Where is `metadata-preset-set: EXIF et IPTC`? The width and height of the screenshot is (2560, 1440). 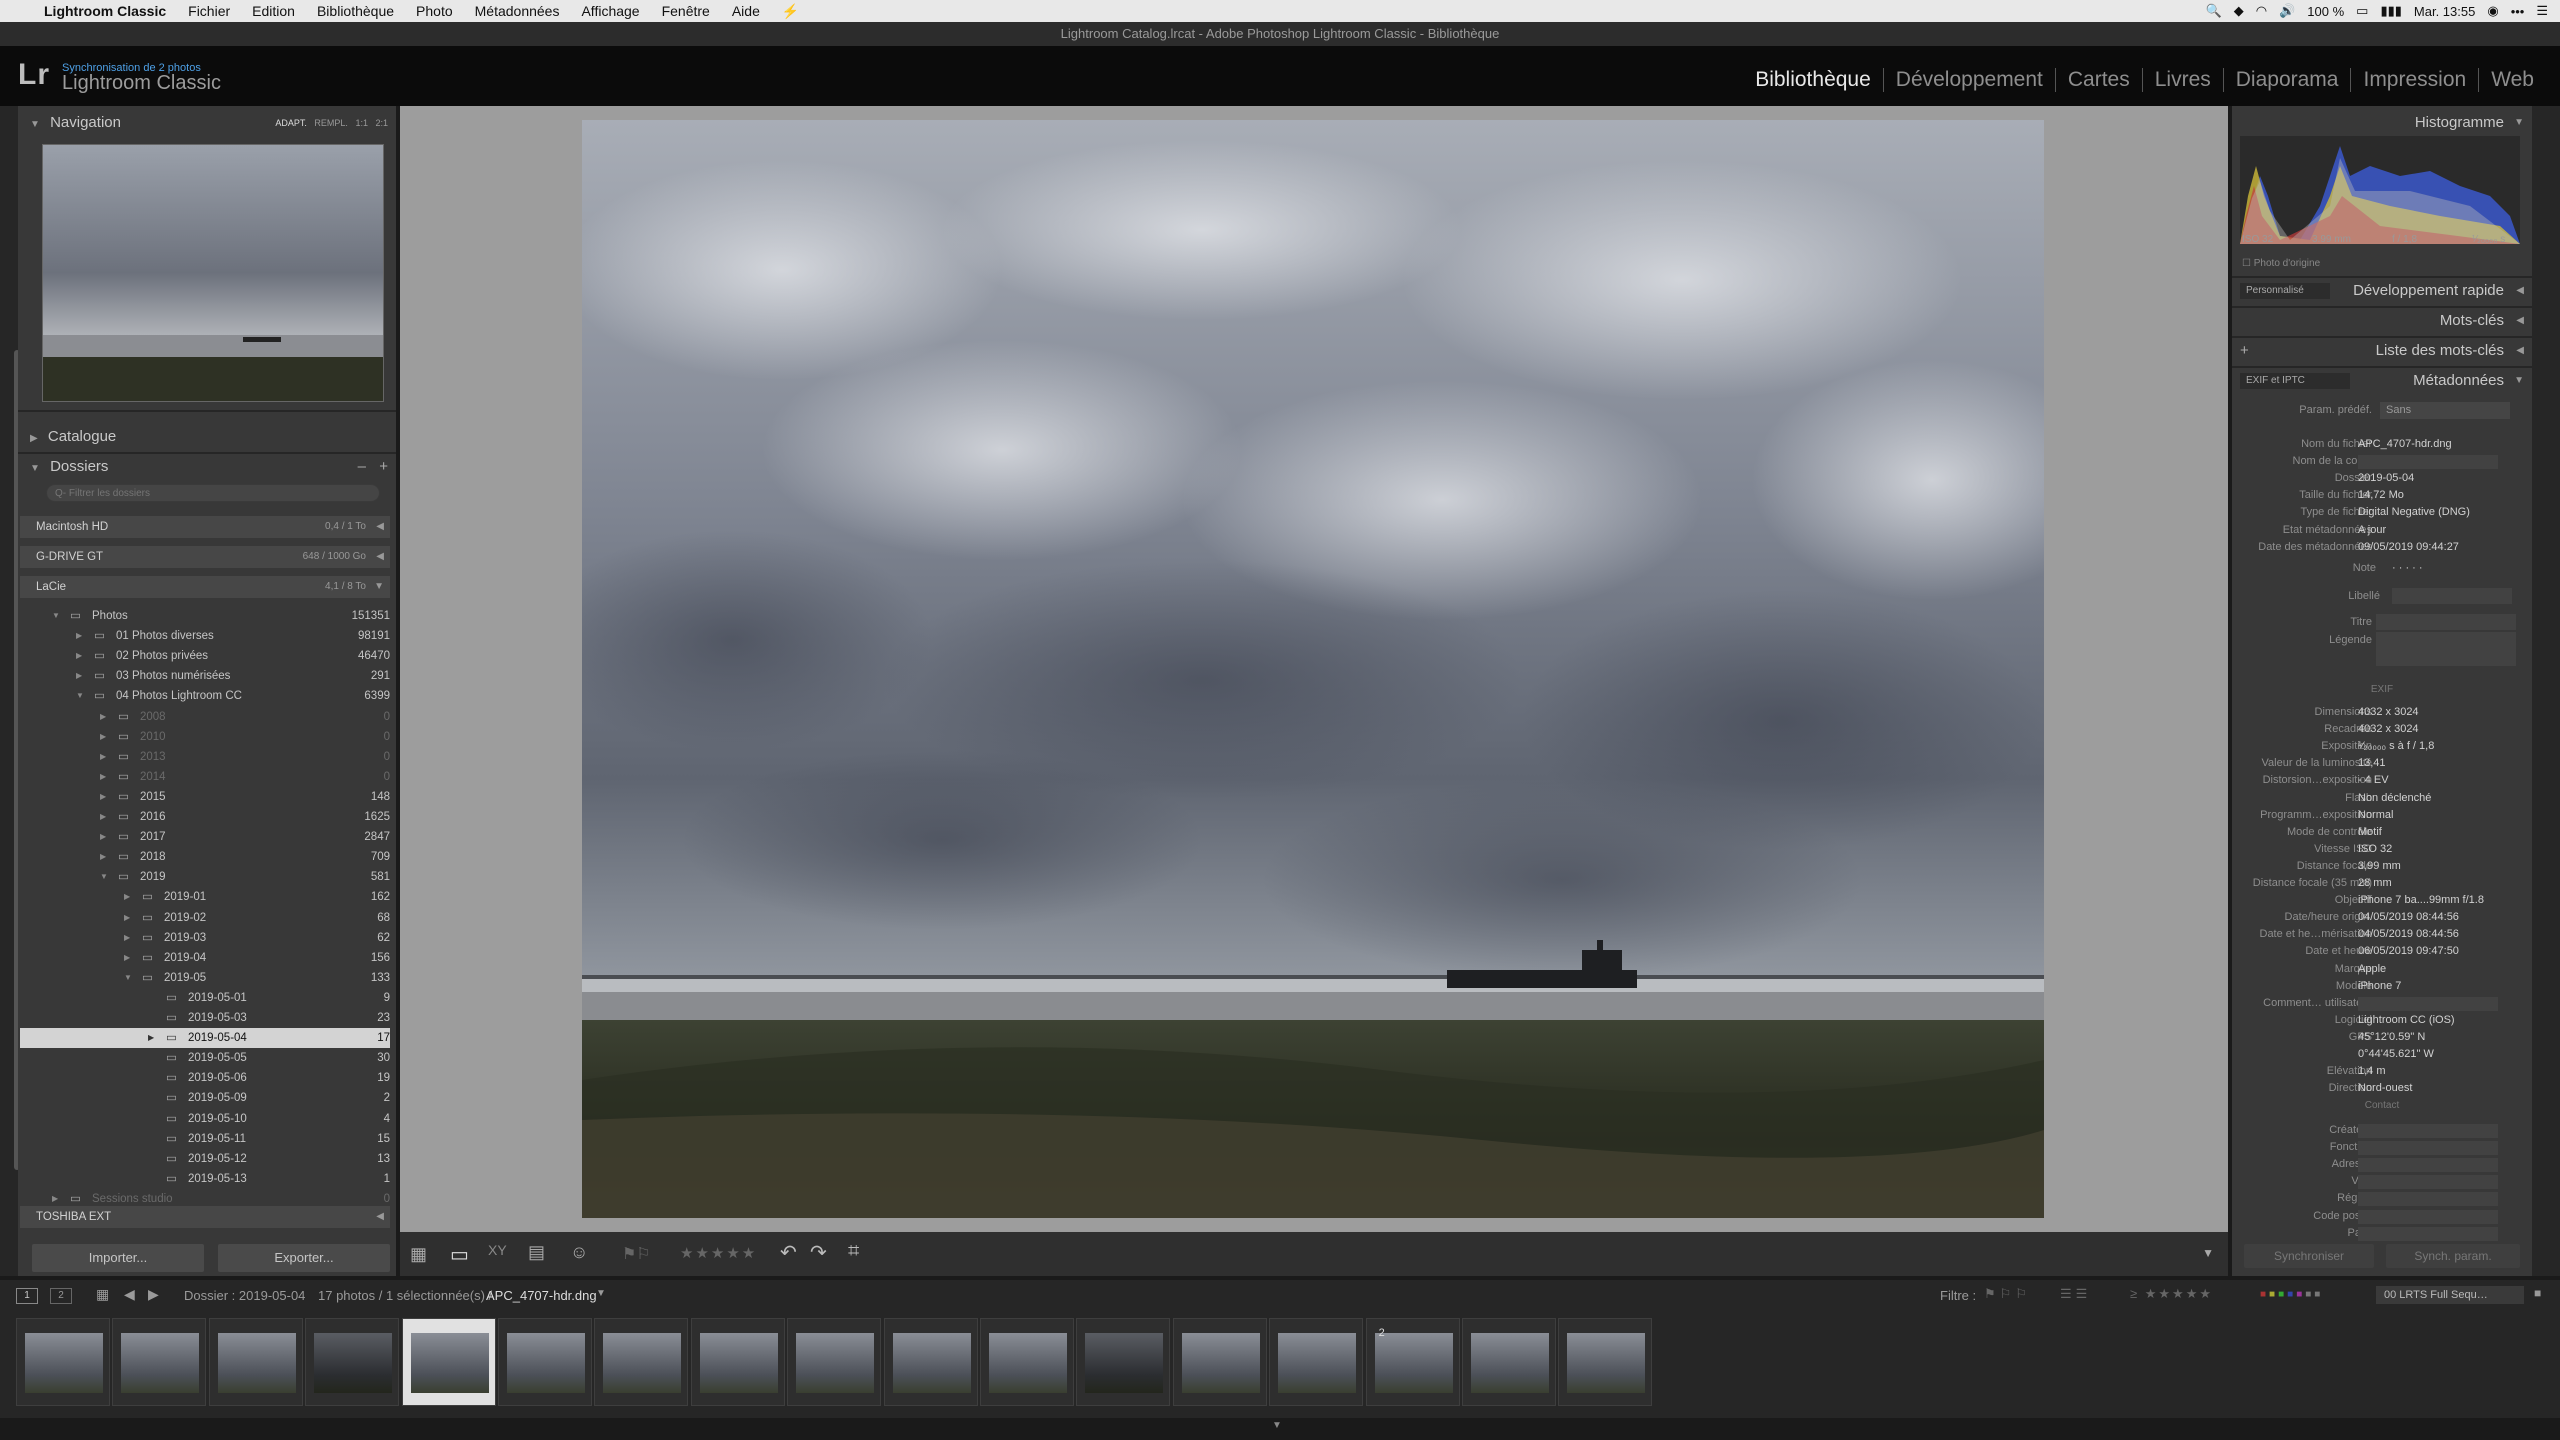 metadata-preset-set: EXIF et IPTC is located at coordinates (2295, 381).